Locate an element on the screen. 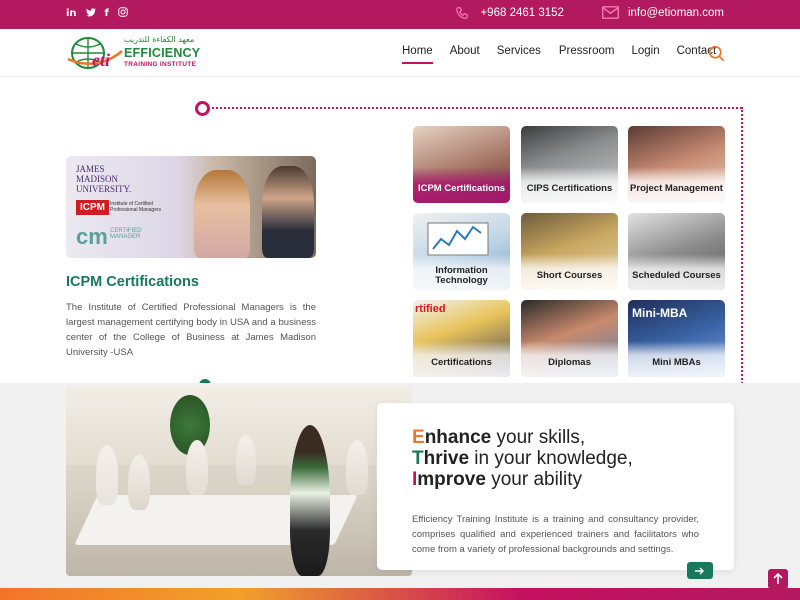 This screenshot has height=600, width=800. contact-info: +968 2461 3152 info@etioman.com is located at coordinates (589, 13).